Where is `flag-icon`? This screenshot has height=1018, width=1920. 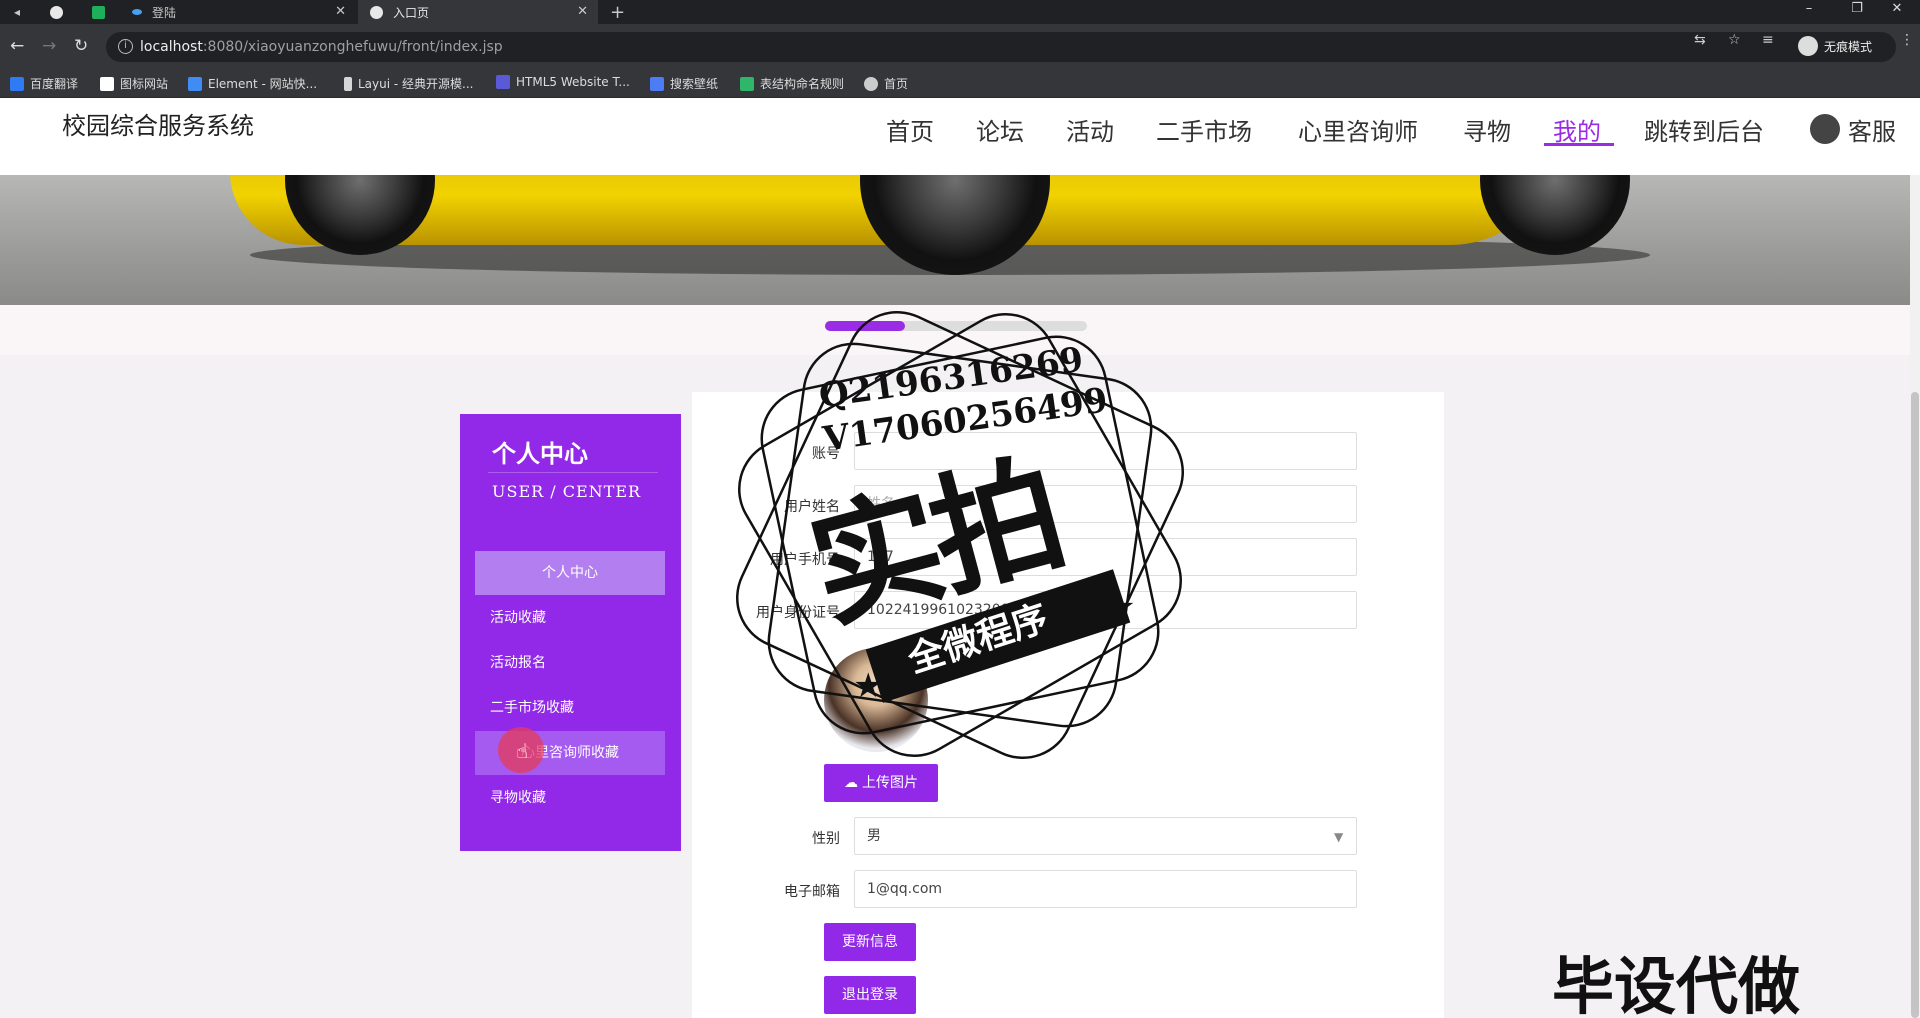 flag-icon is located at coordinates (107, 83).